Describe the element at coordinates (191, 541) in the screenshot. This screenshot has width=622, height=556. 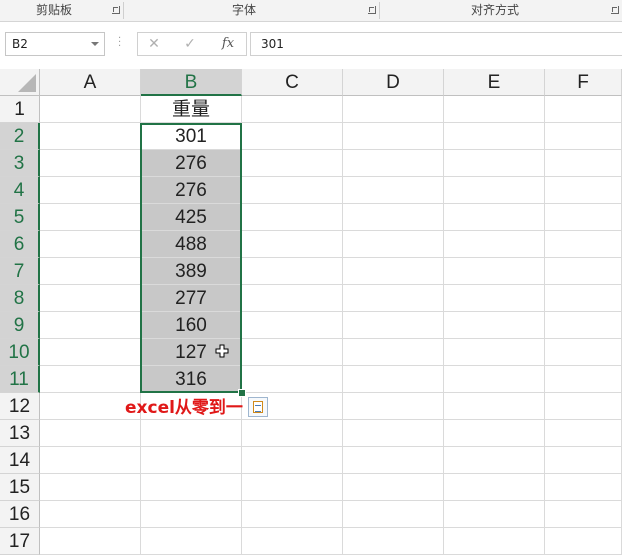
I see `cell-b17` at that location.